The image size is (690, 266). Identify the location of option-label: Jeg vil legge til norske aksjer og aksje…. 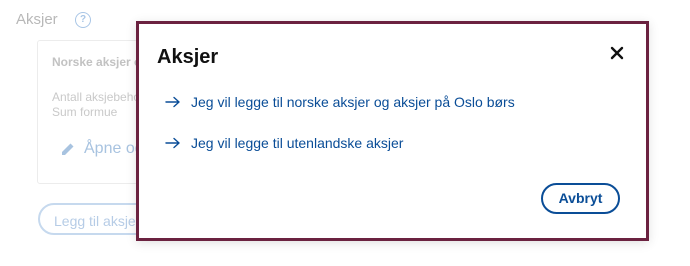
(353, 102).